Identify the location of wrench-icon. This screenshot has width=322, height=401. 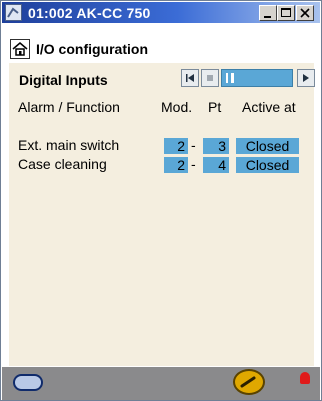
(249, 382).